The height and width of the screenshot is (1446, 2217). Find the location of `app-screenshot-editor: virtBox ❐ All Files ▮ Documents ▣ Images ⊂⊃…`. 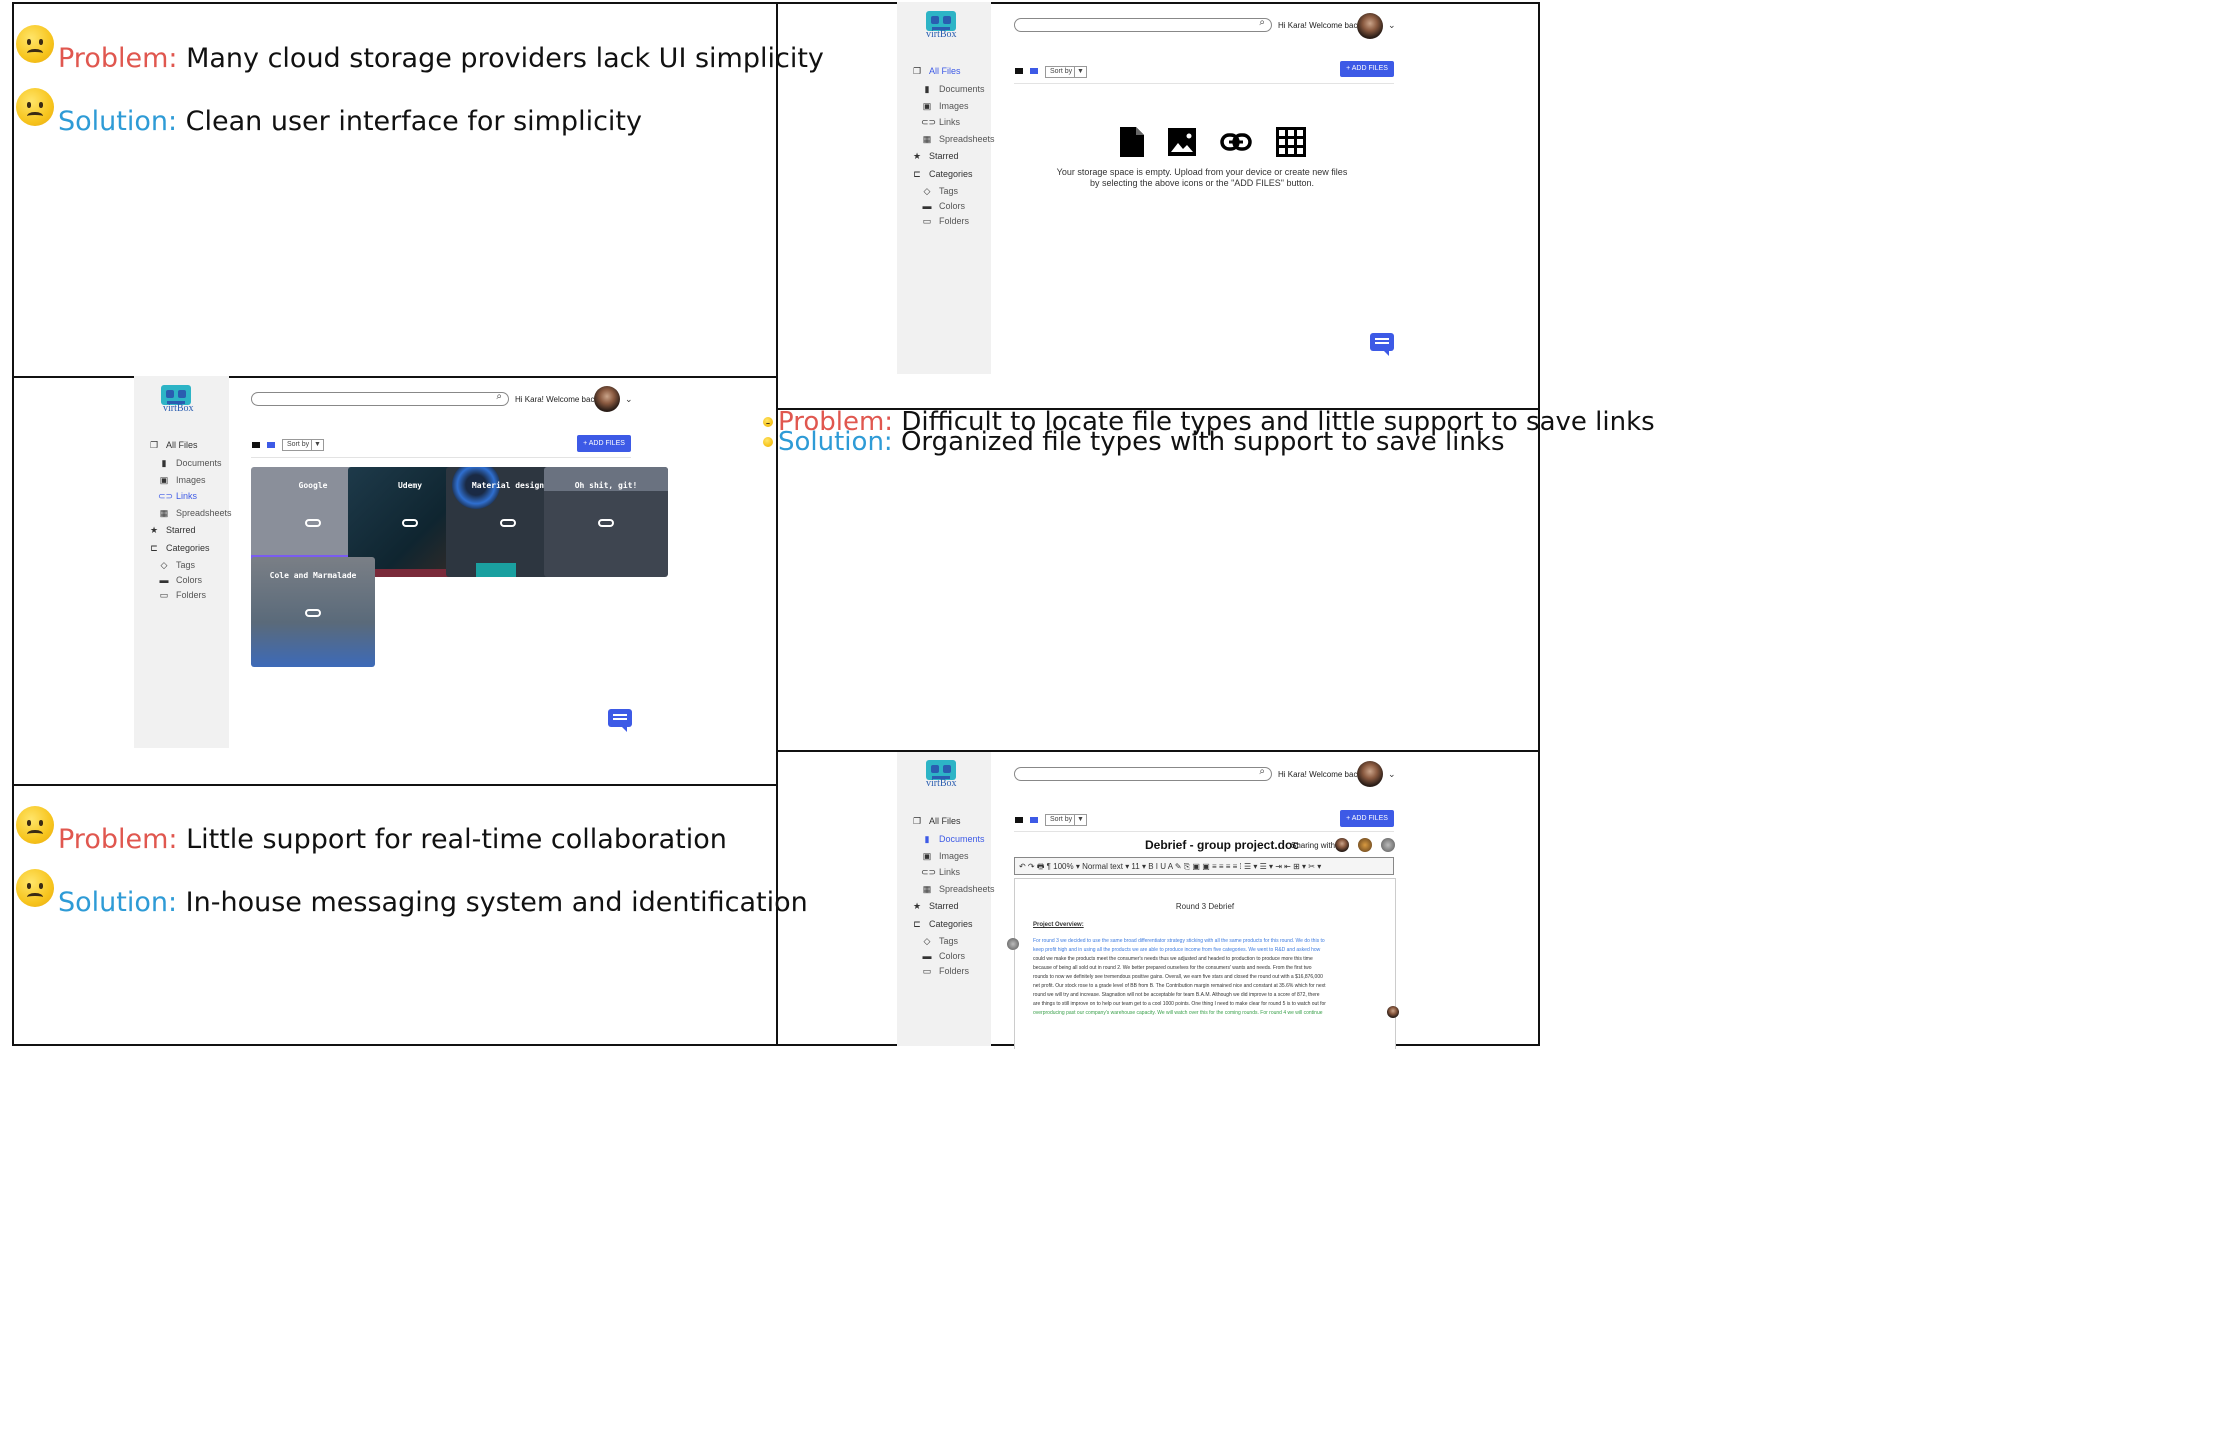

app-screenshot-editor: virtBox ❐ All Files ▮ Documents ▣ Images ⊂⊃… is located at coordinates (1157, 900).